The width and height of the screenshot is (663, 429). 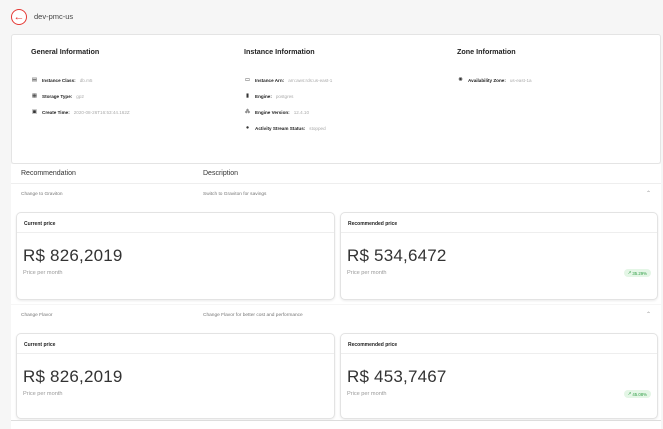 I want to click on info-row-engine-version: ⁂ Engine Version: 12.4.10, so click(x=288, y=112).